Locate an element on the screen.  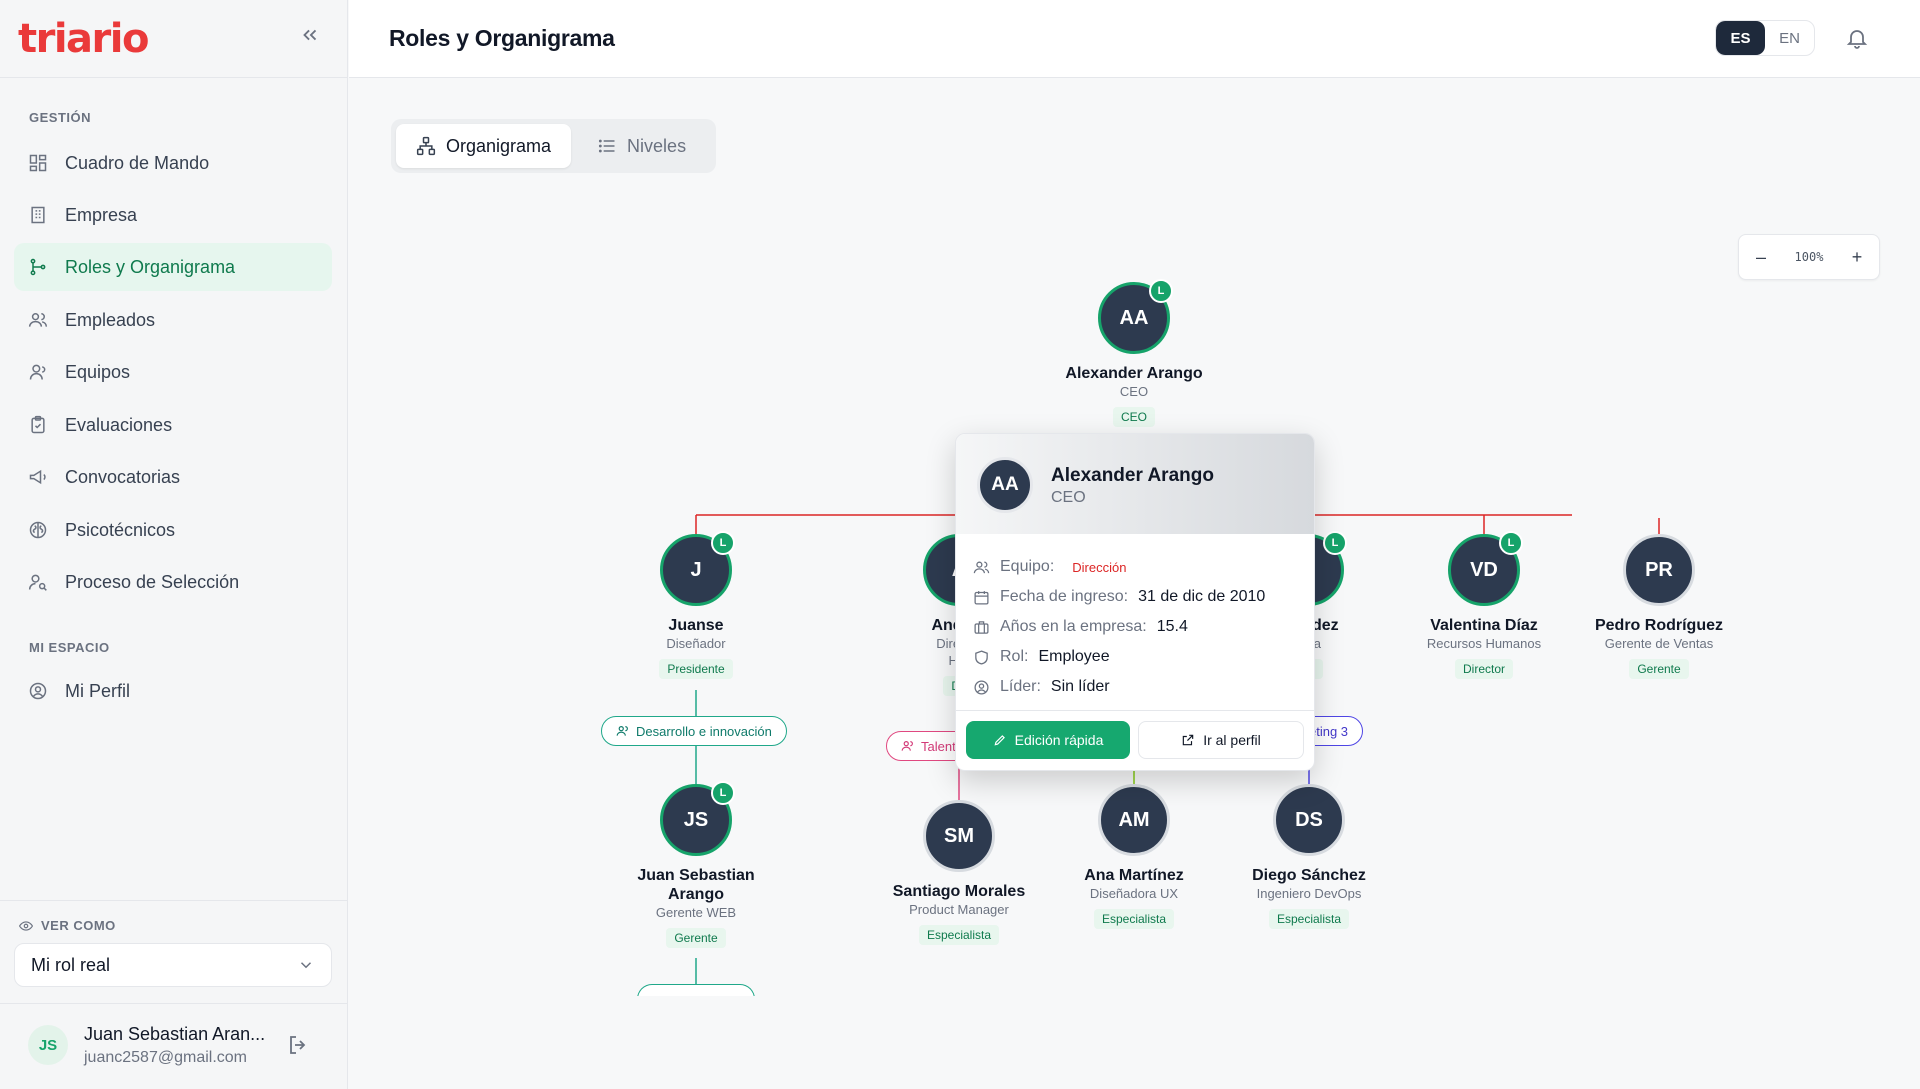
ver-como-select: Mi rol real is located at coordinates (173, 965).